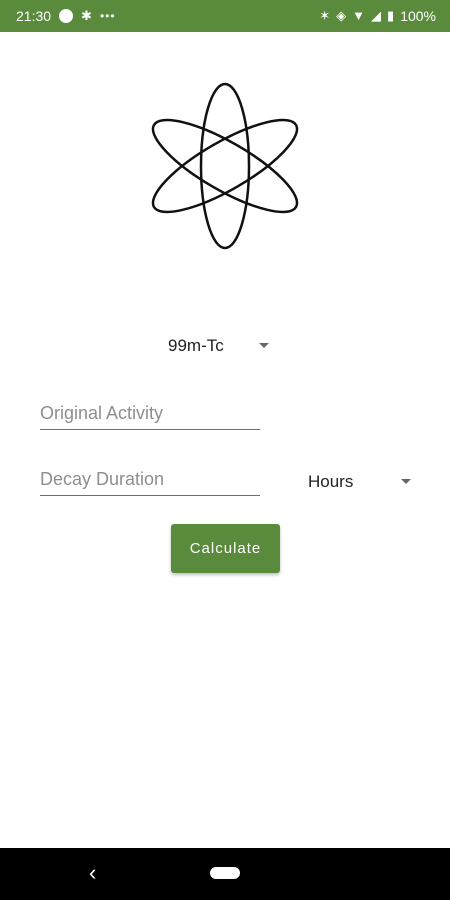 The height and width of the screenshot is (900, 450). I want to click on isotope-selected-value: 99m-Tc, so click(196, 345).